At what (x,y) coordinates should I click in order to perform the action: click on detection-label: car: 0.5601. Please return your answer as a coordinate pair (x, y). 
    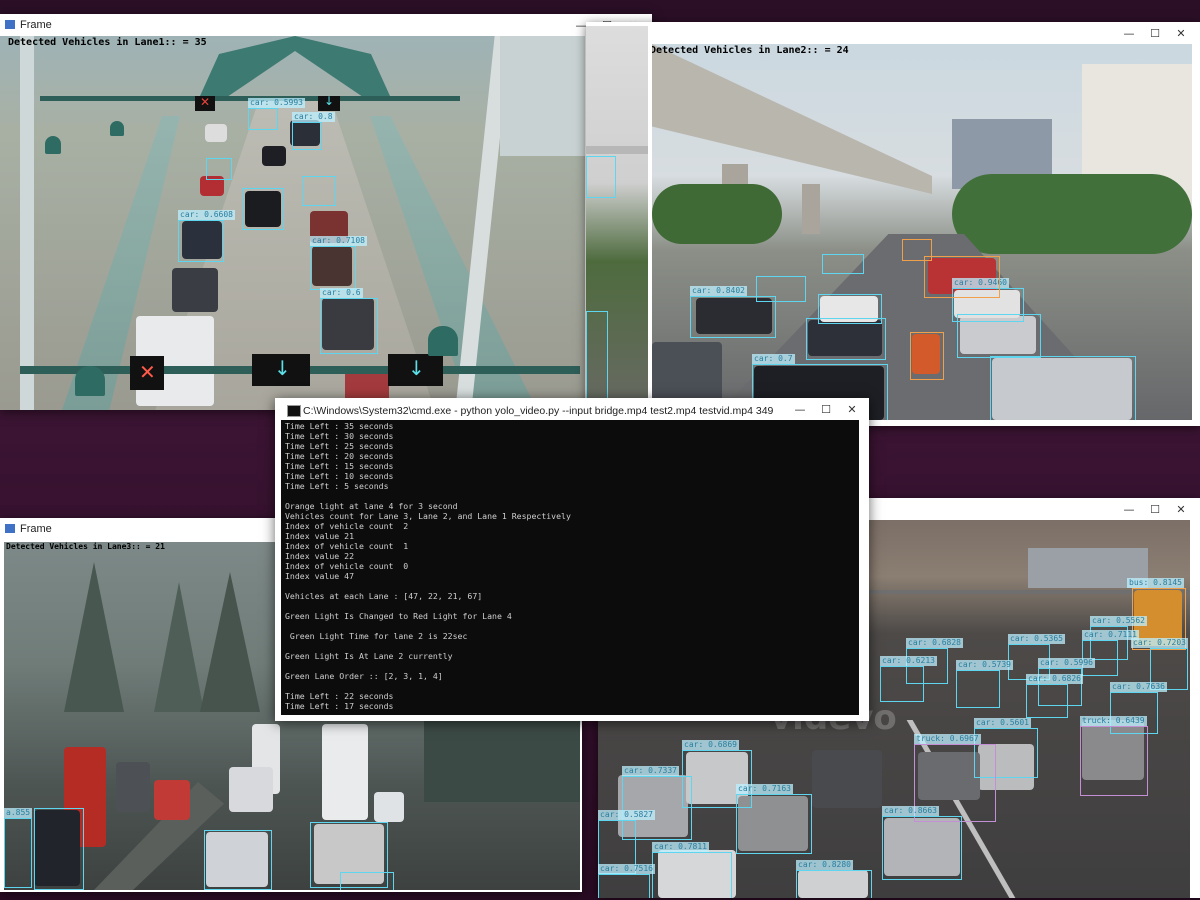
    Looking at the image, I should click on (1002, 723).